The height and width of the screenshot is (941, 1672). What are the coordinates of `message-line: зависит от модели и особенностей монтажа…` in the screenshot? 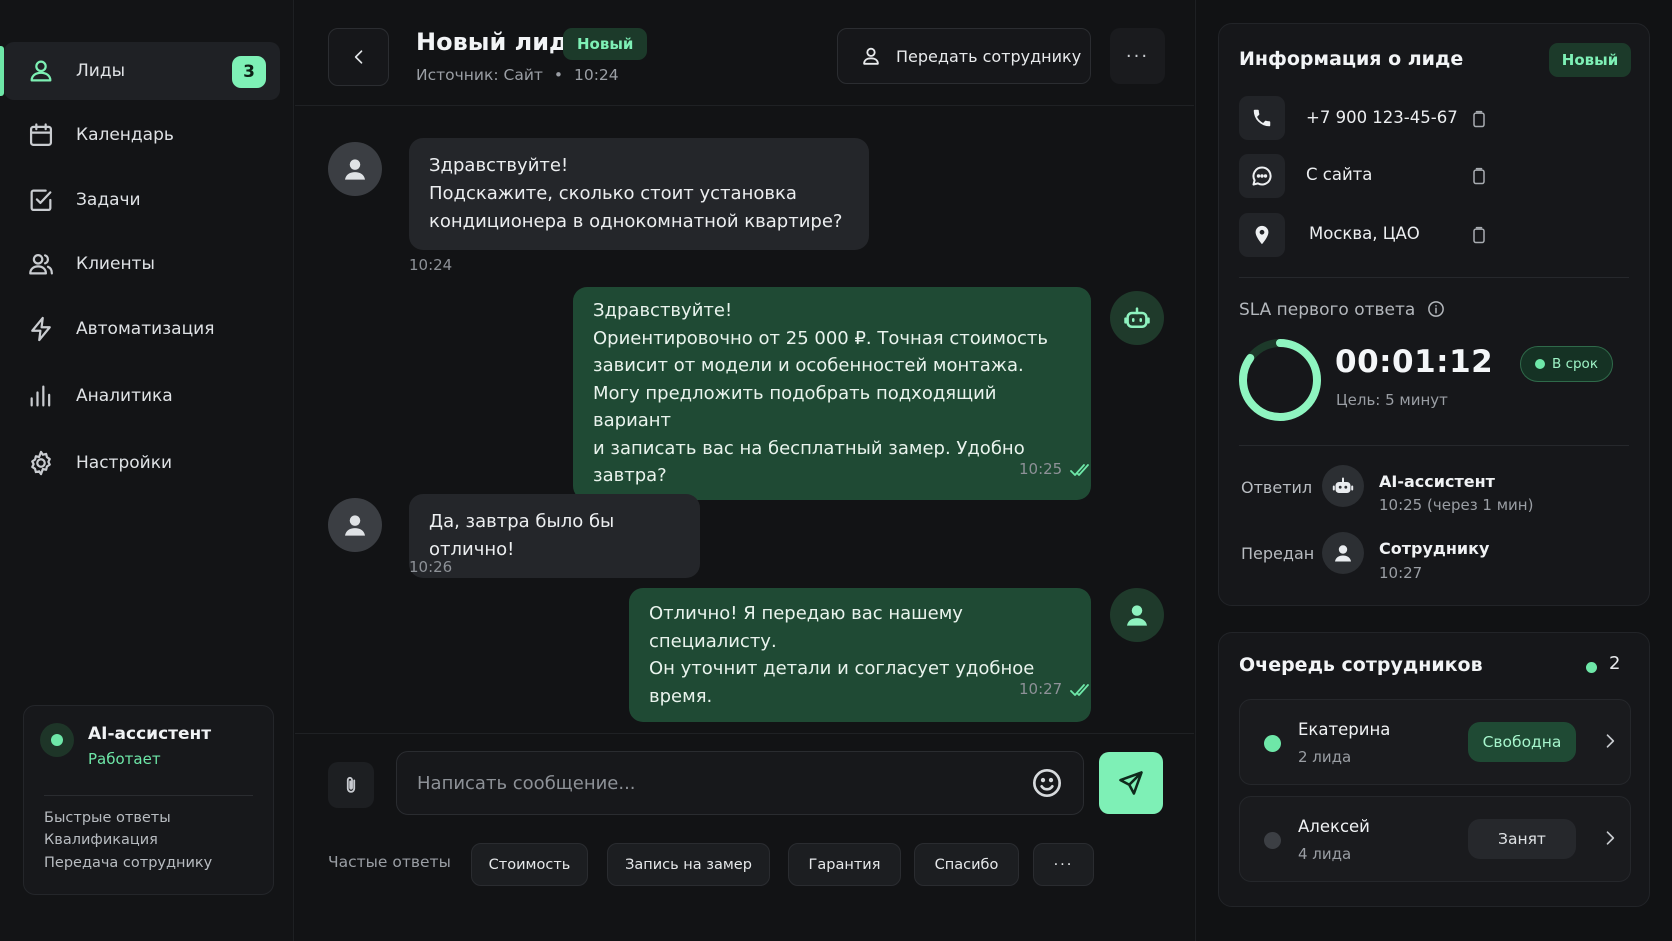 It's located at (808, 365).